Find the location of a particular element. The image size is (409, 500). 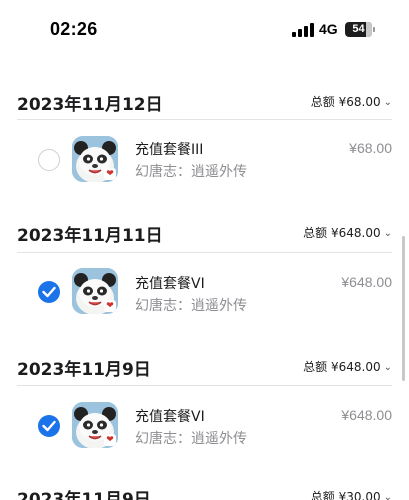

item-price: ¥68.00 is located at coordinates (370, 148).